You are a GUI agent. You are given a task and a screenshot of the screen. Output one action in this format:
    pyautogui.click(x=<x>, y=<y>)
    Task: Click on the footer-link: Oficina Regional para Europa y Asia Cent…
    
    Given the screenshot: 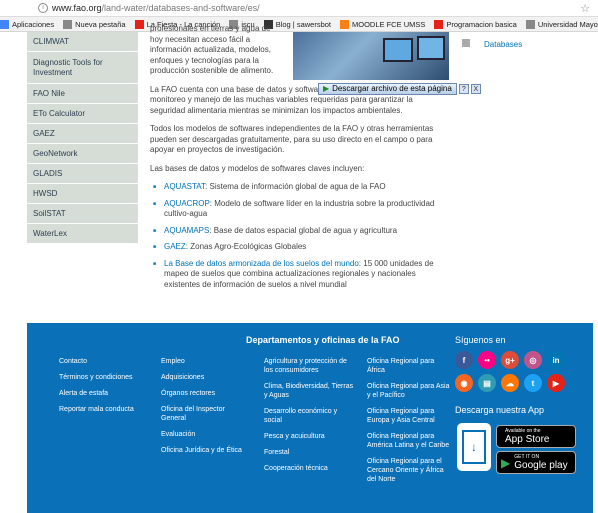 What is the action you would take?
    pyautogui.click(x=409, y=416)
    